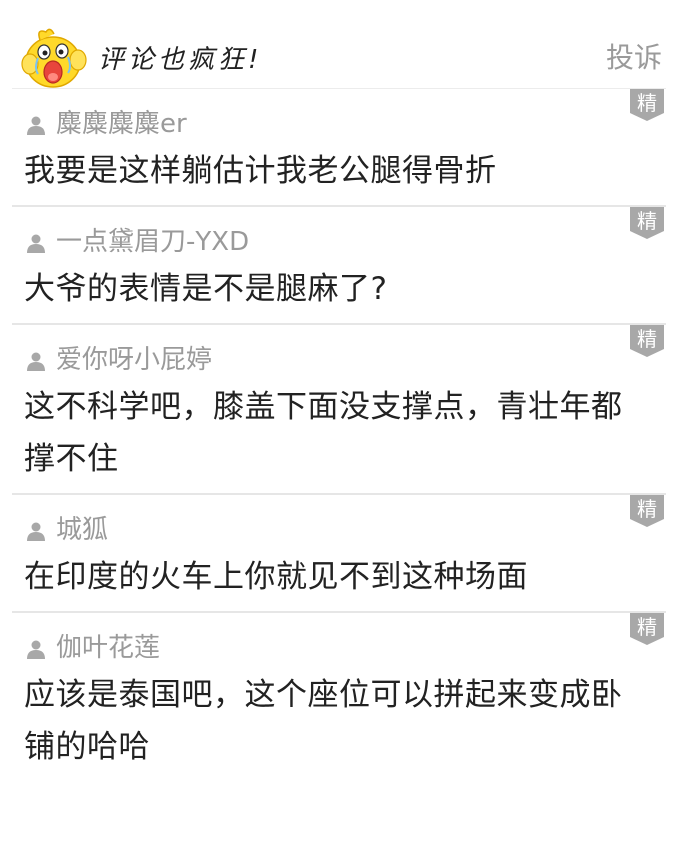 This screenshot has width=680, height=847. I want to click on comment-item: 一点黛眉刀-YXD 精 大爷的表情是不是腿麻了?, so click(339, 266).